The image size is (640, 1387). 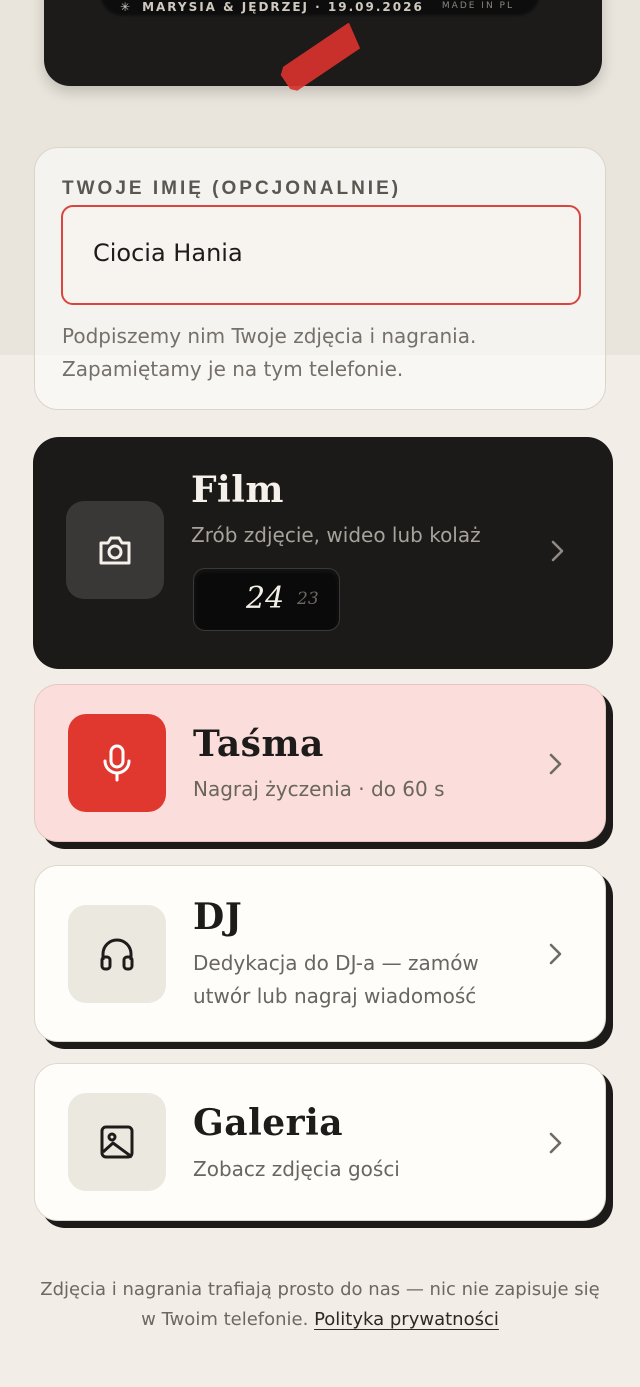 I want to click on counter-current: 24, so click(x=265, y=598).